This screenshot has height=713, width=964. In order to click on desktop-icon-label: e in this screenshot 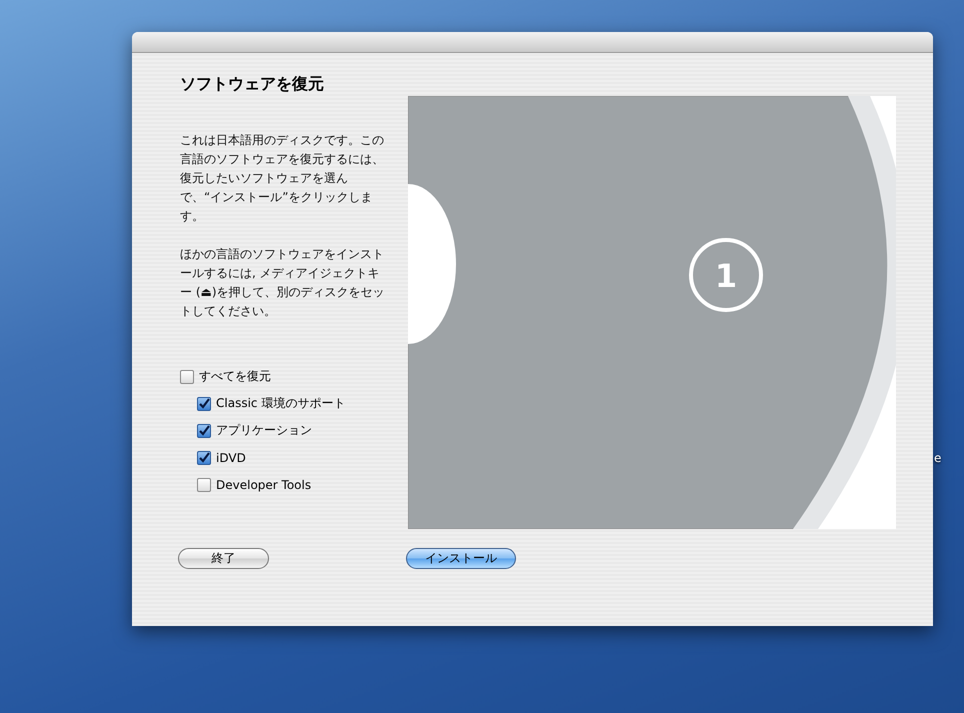, I will do `click(938, 458)`.